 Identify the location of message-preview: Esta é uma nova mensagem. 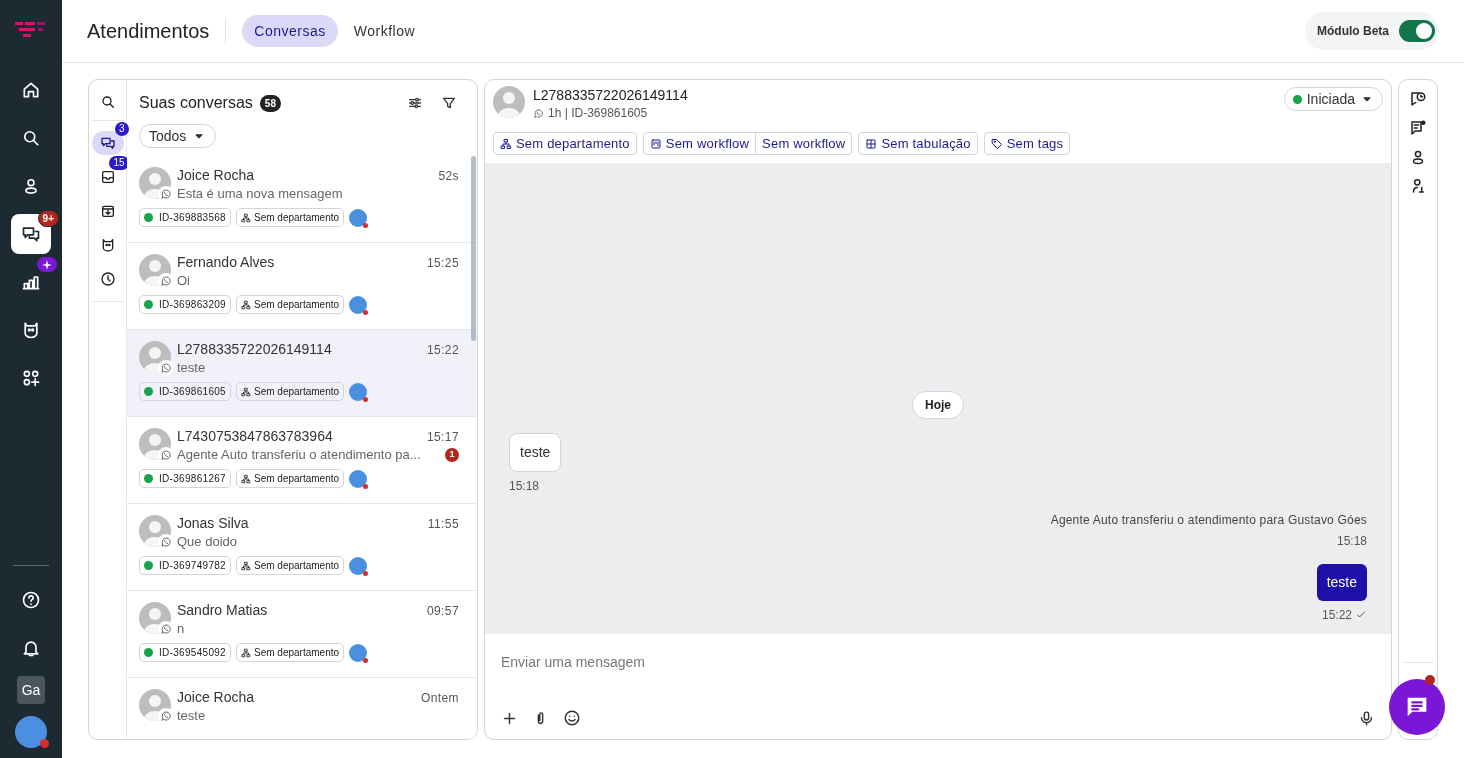
(260, 193).